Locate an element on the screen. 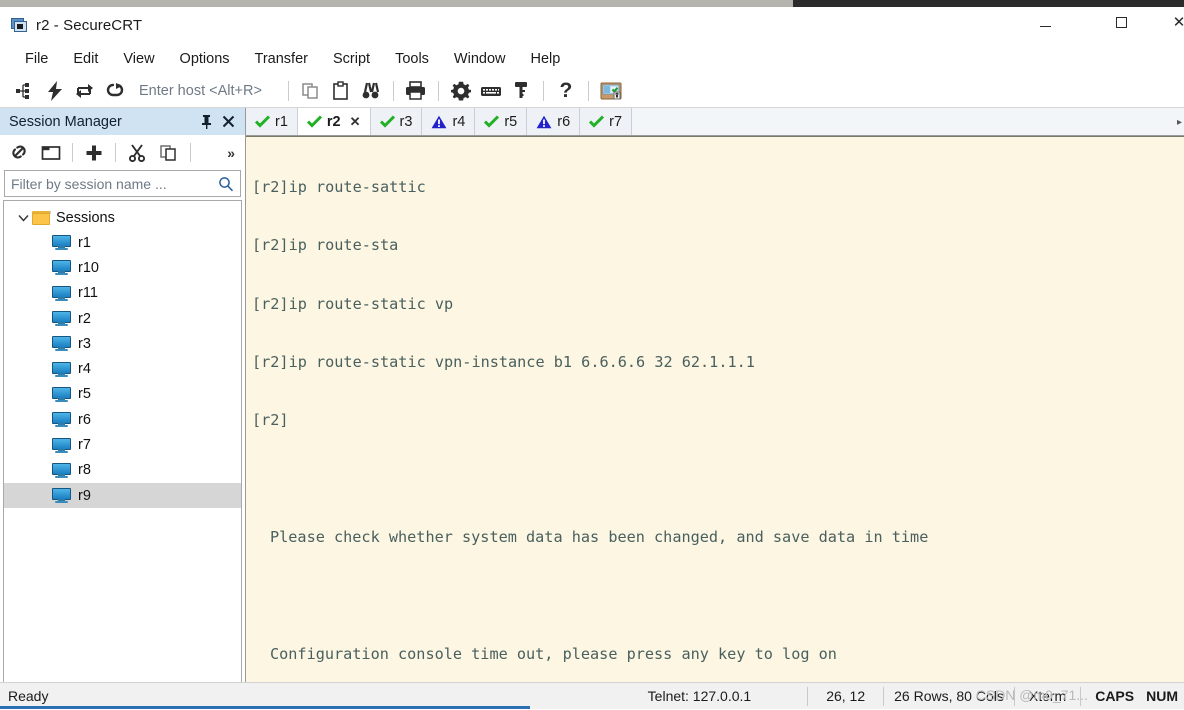 This screenshot has height=710, width=1184. window-title: r2 - SecureCRT is located at coordinates (89, 25).